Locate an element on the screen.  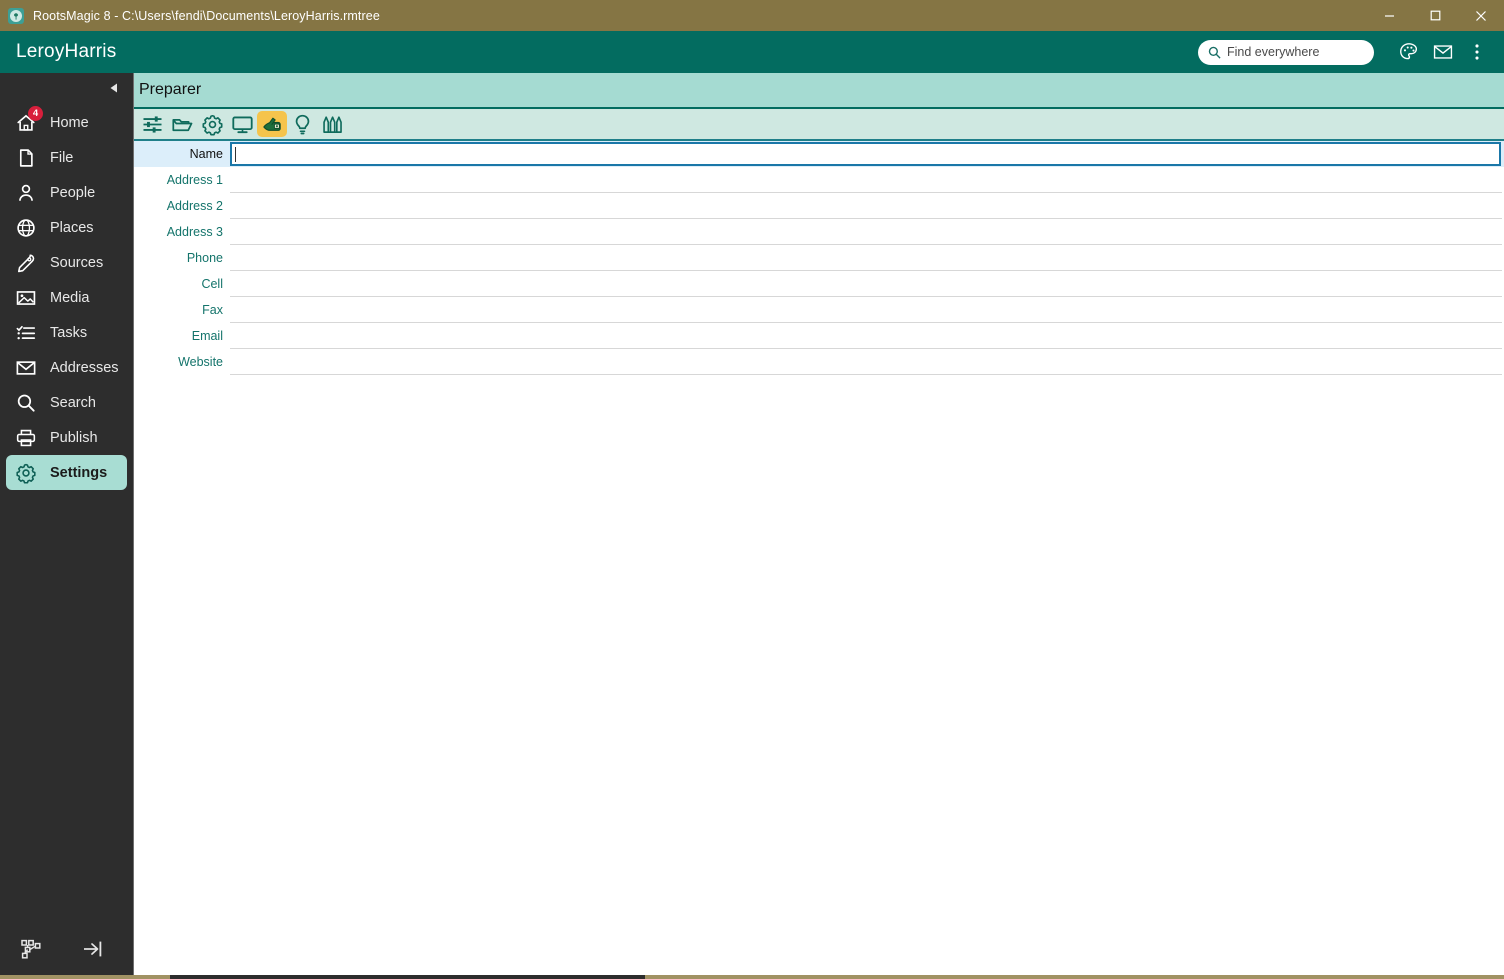
sidebar-item-media: Media is located at coordinates (66, 297).